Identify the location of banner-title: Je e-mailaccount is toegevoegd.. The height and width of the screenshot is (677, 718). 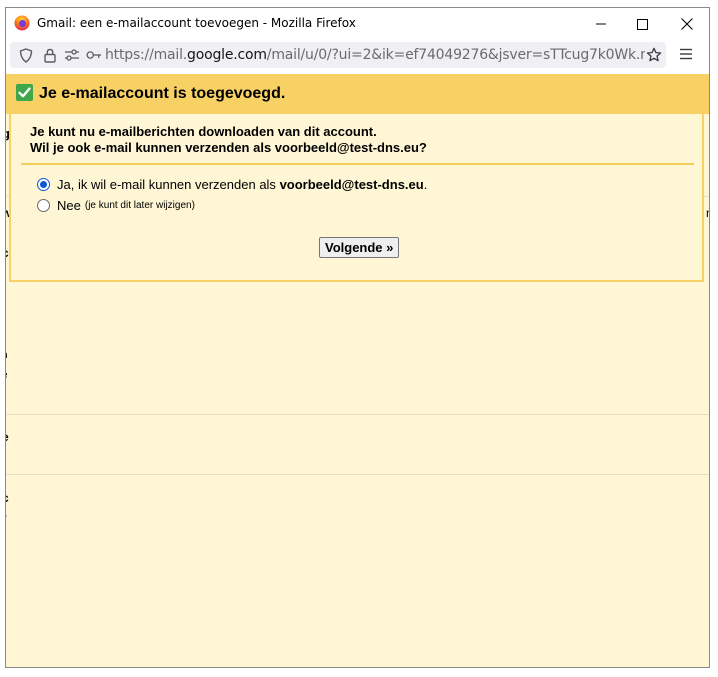
(162, 93).